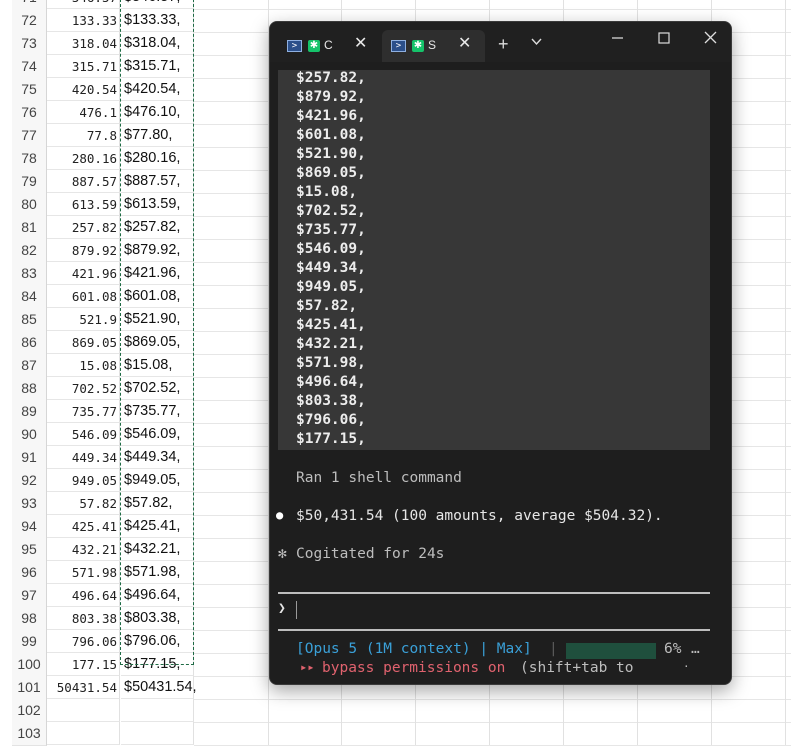 This screenshot has width=791, height=746. What do you see at coordinates (83, 319) in the screenshot?
I see `cell-amount: 521.9` at bounding box center [83, 319].